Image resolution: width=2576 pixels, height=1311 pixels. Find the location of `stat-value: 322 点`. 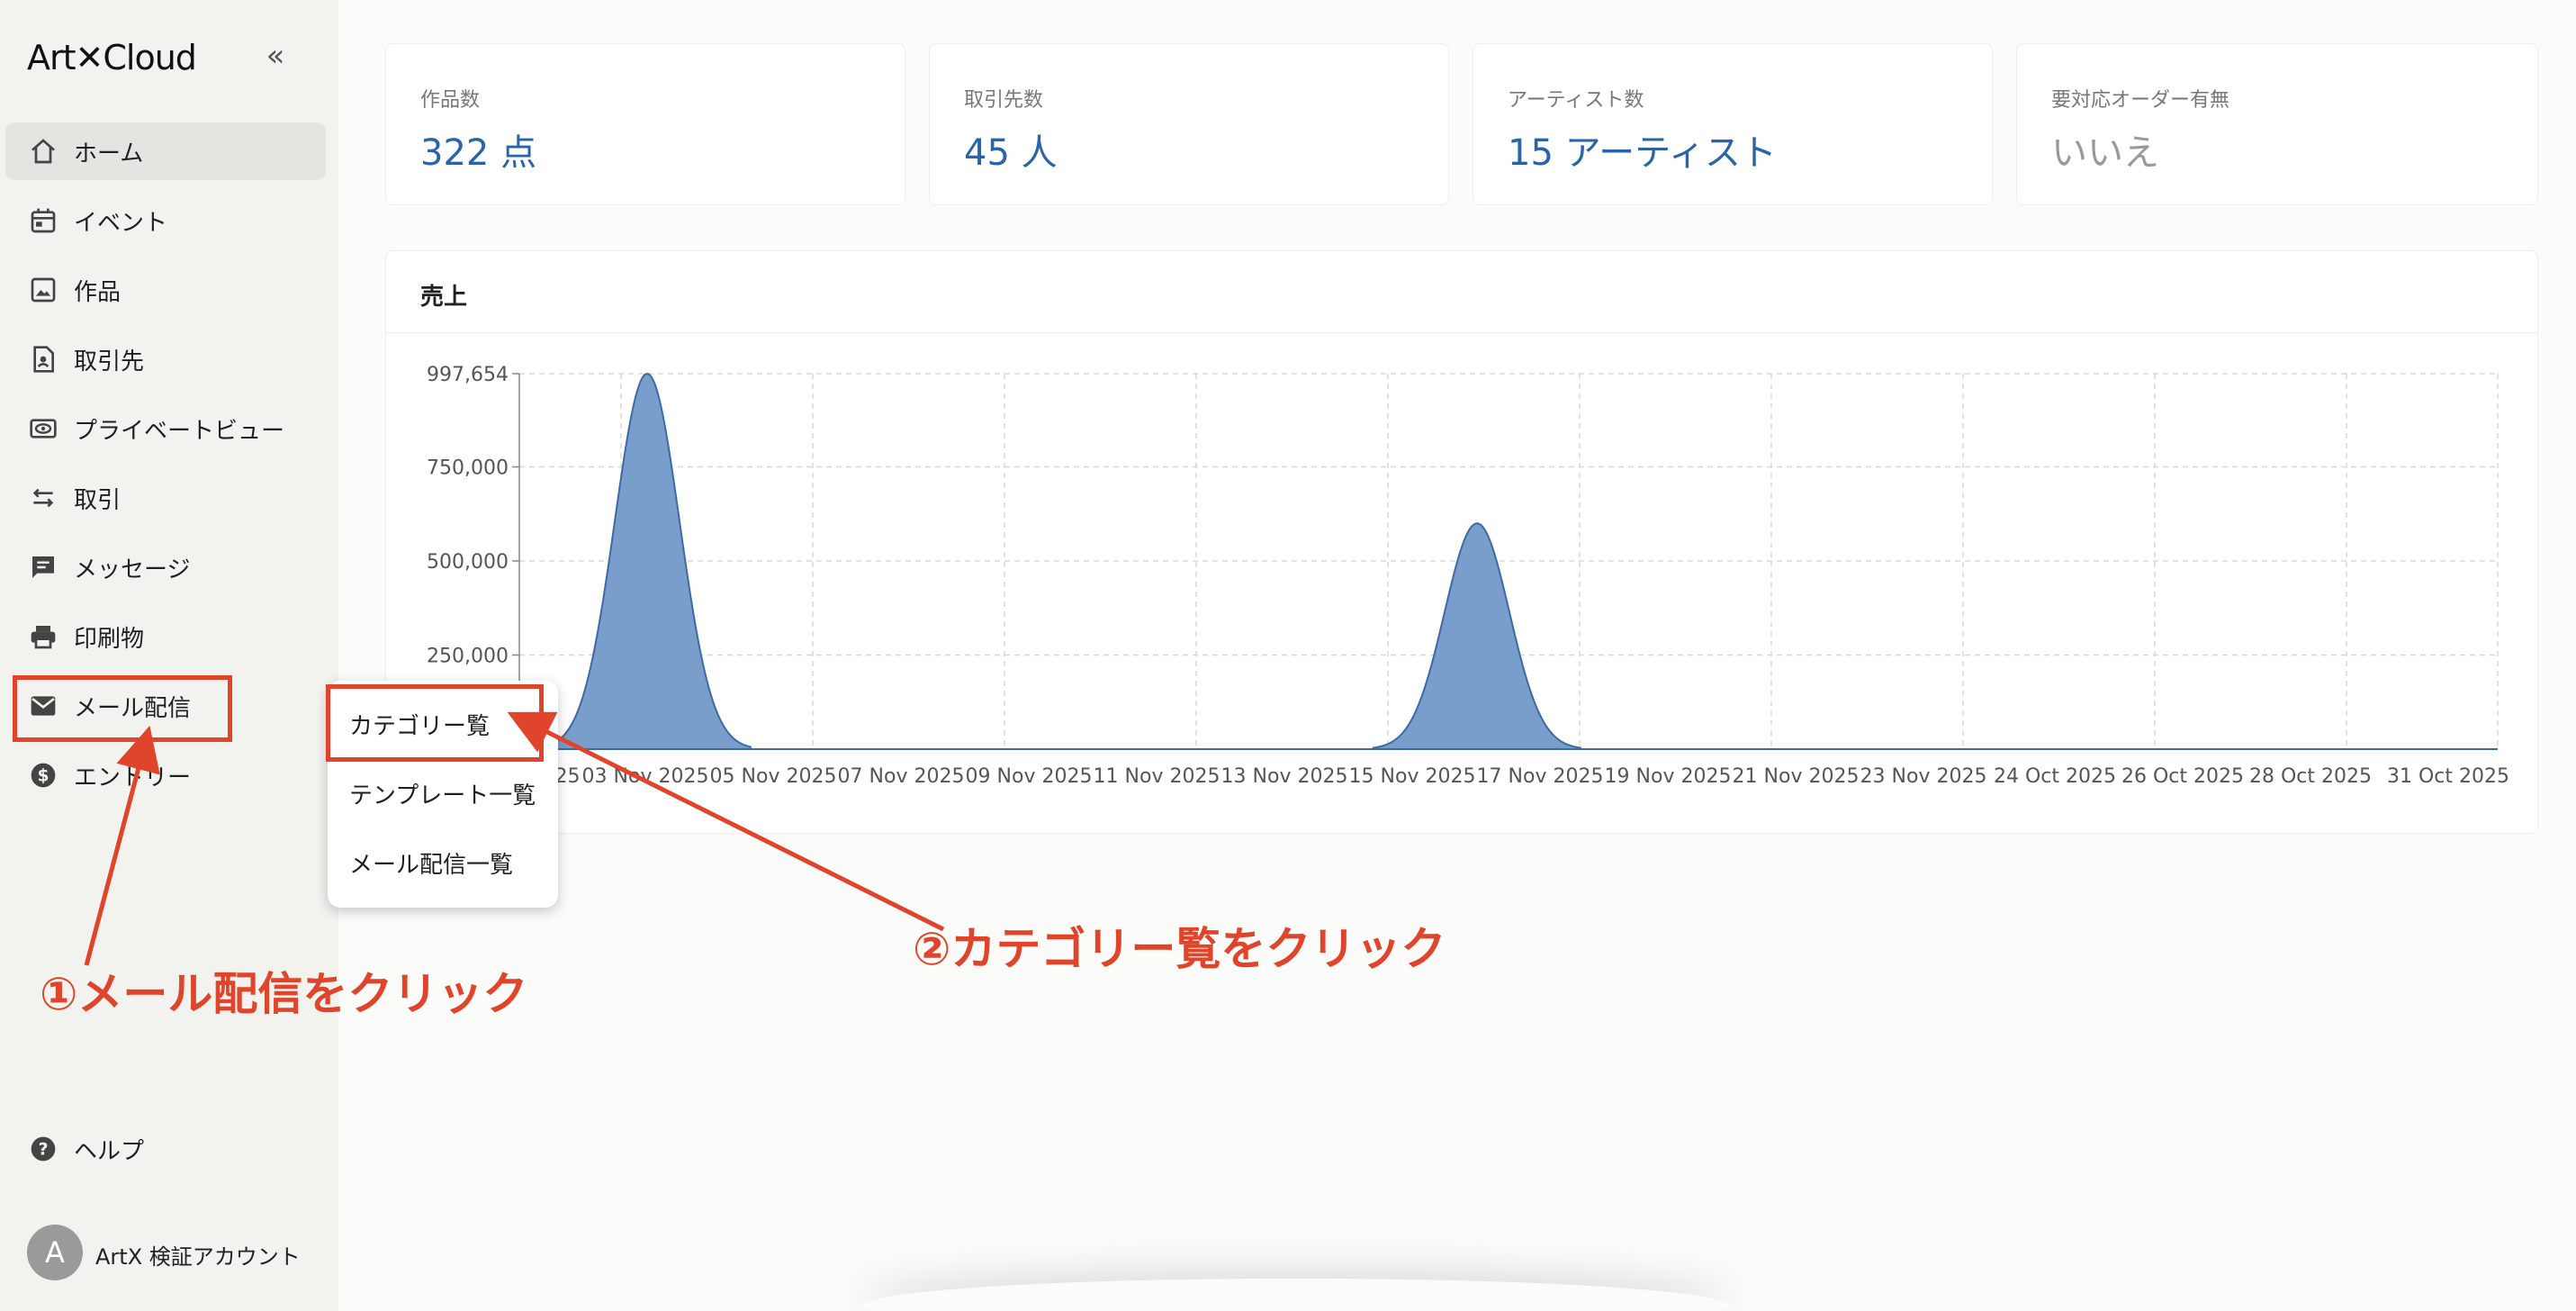

stat-value: 322 点 is located at coordinates (478, 153).